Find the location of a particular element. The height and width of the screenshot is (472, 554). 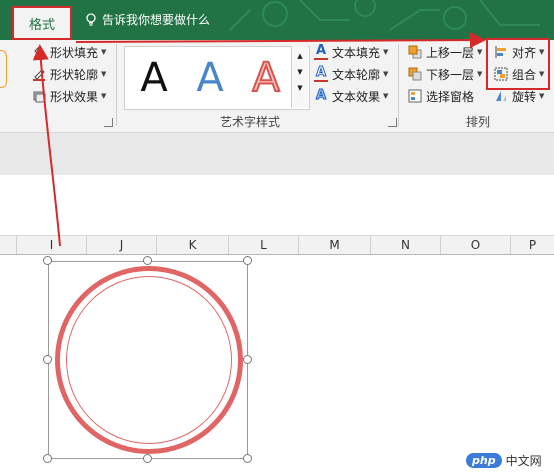

send-backward-button: 下移一层 ▼ is located at coordinates (445, 74).